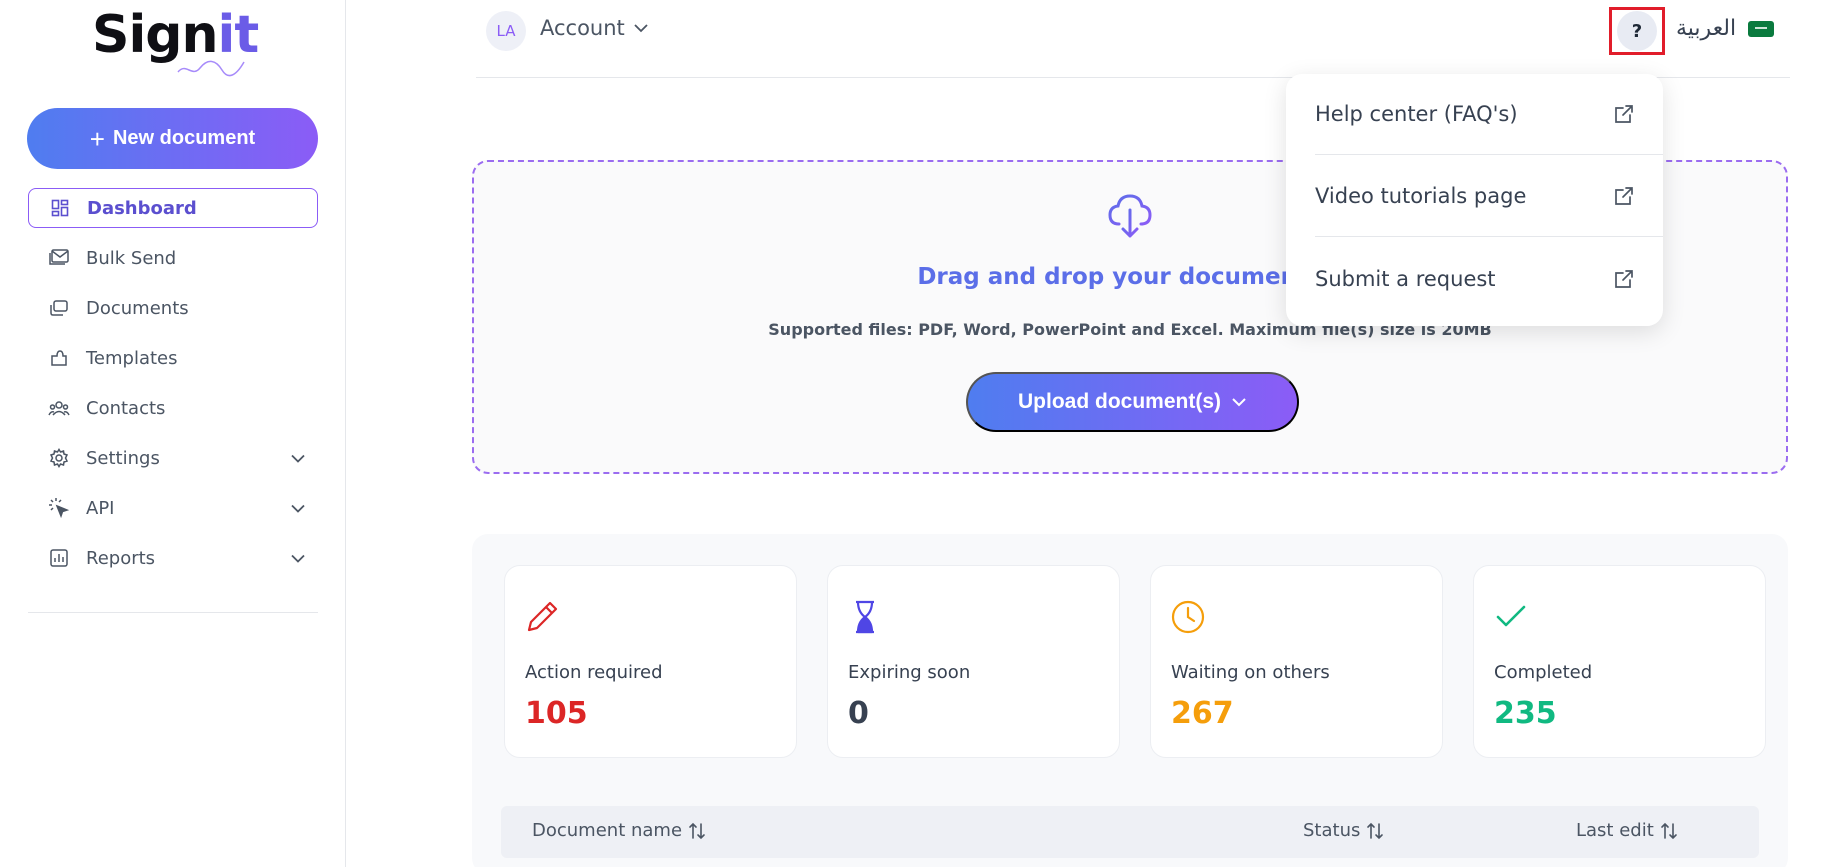 The image size is (1838, 867). What do you see at coordinates (59, 508) in the screenshot?
I see `cursor-click-icon` at bounding box center [59, 508].